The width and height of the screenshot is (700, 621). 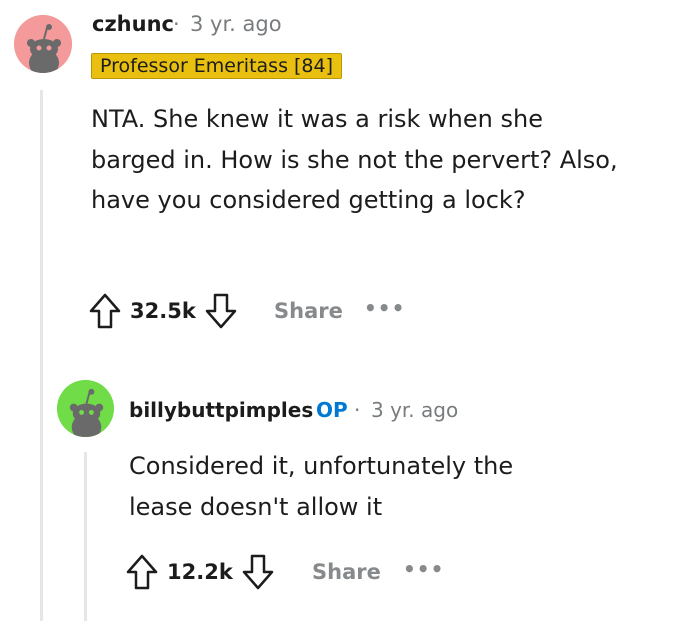 What do you see at coordinates (85, 536) in the screenshot?
I see `thread-line-reply` at bounding box center [85, 536].